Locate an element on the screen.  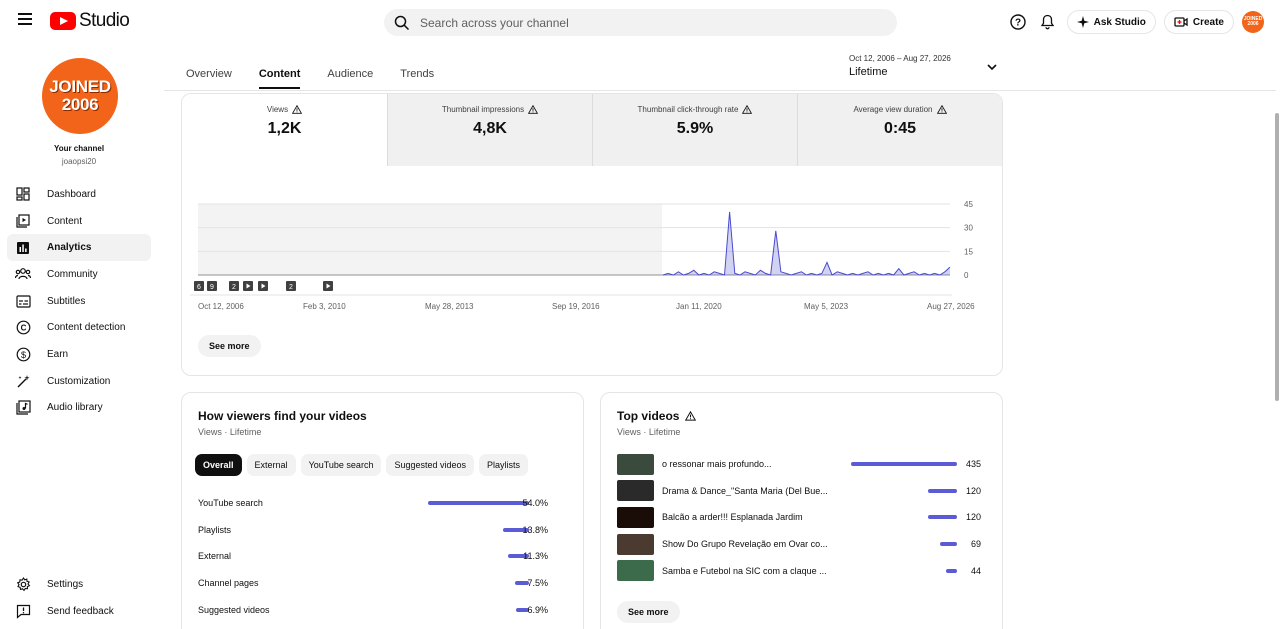
top-videos-subtitle: Views · Lifetime is located at coordinates (649, 432).